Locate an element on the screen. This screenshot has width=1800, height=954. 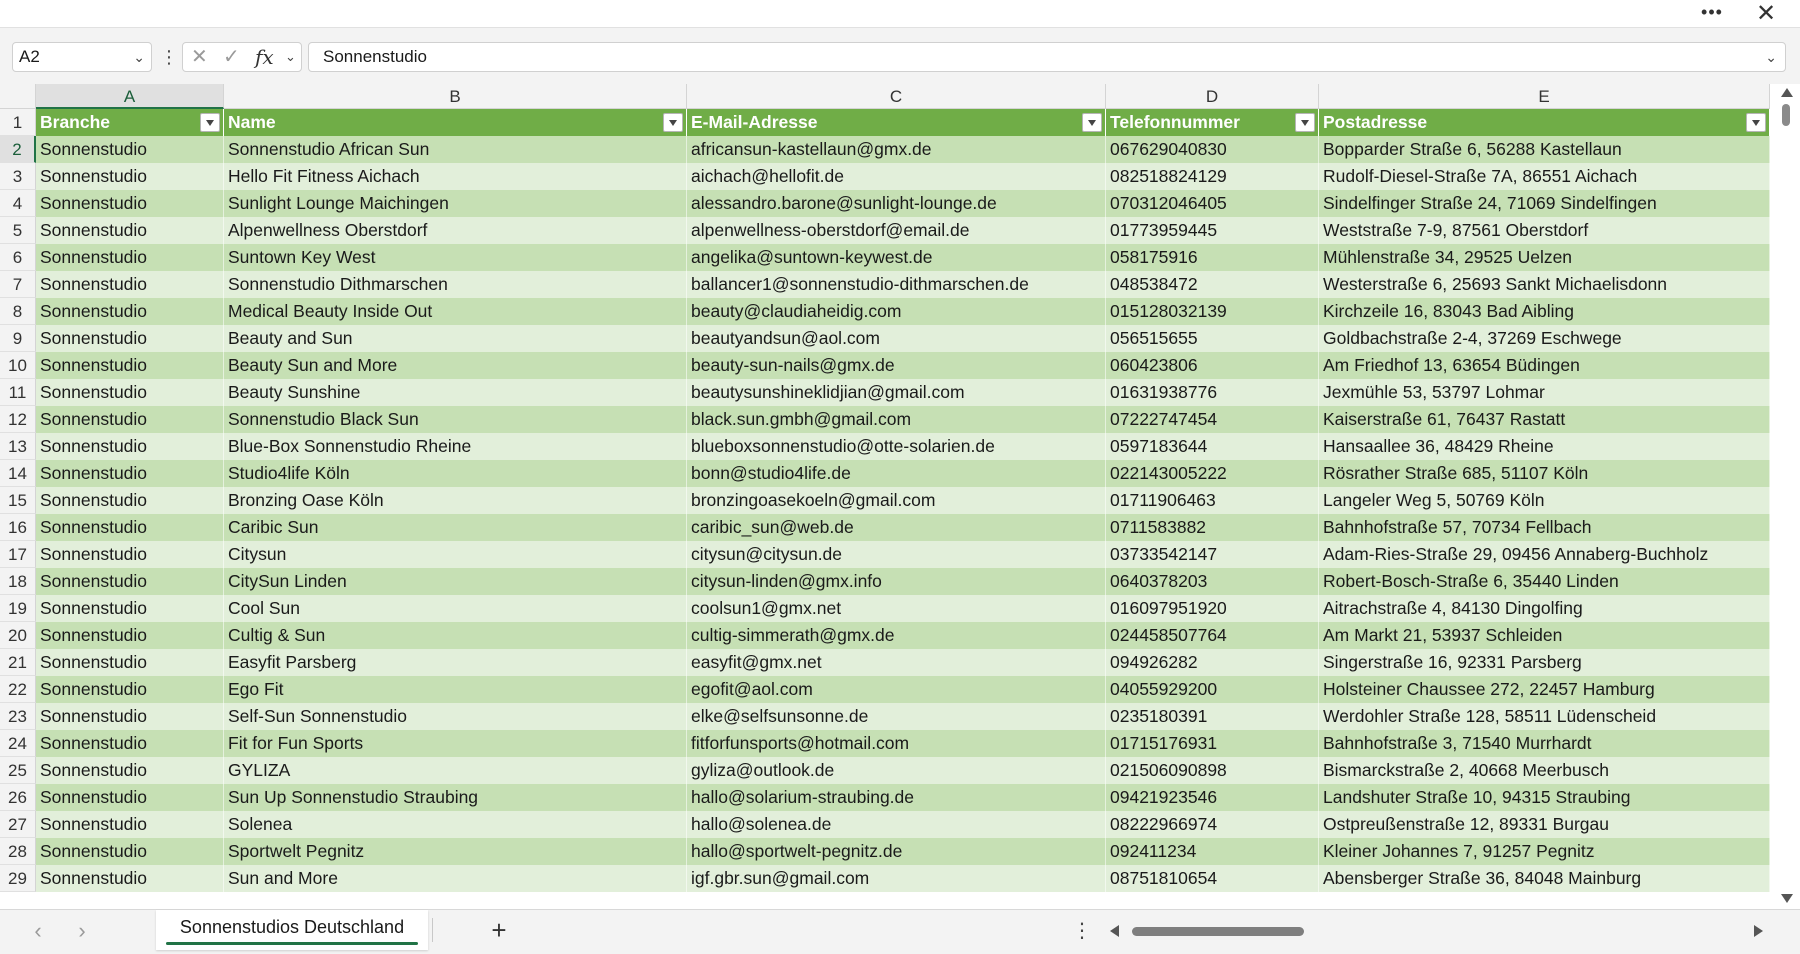
row-header: 11 is located at coordinates (18, 392).